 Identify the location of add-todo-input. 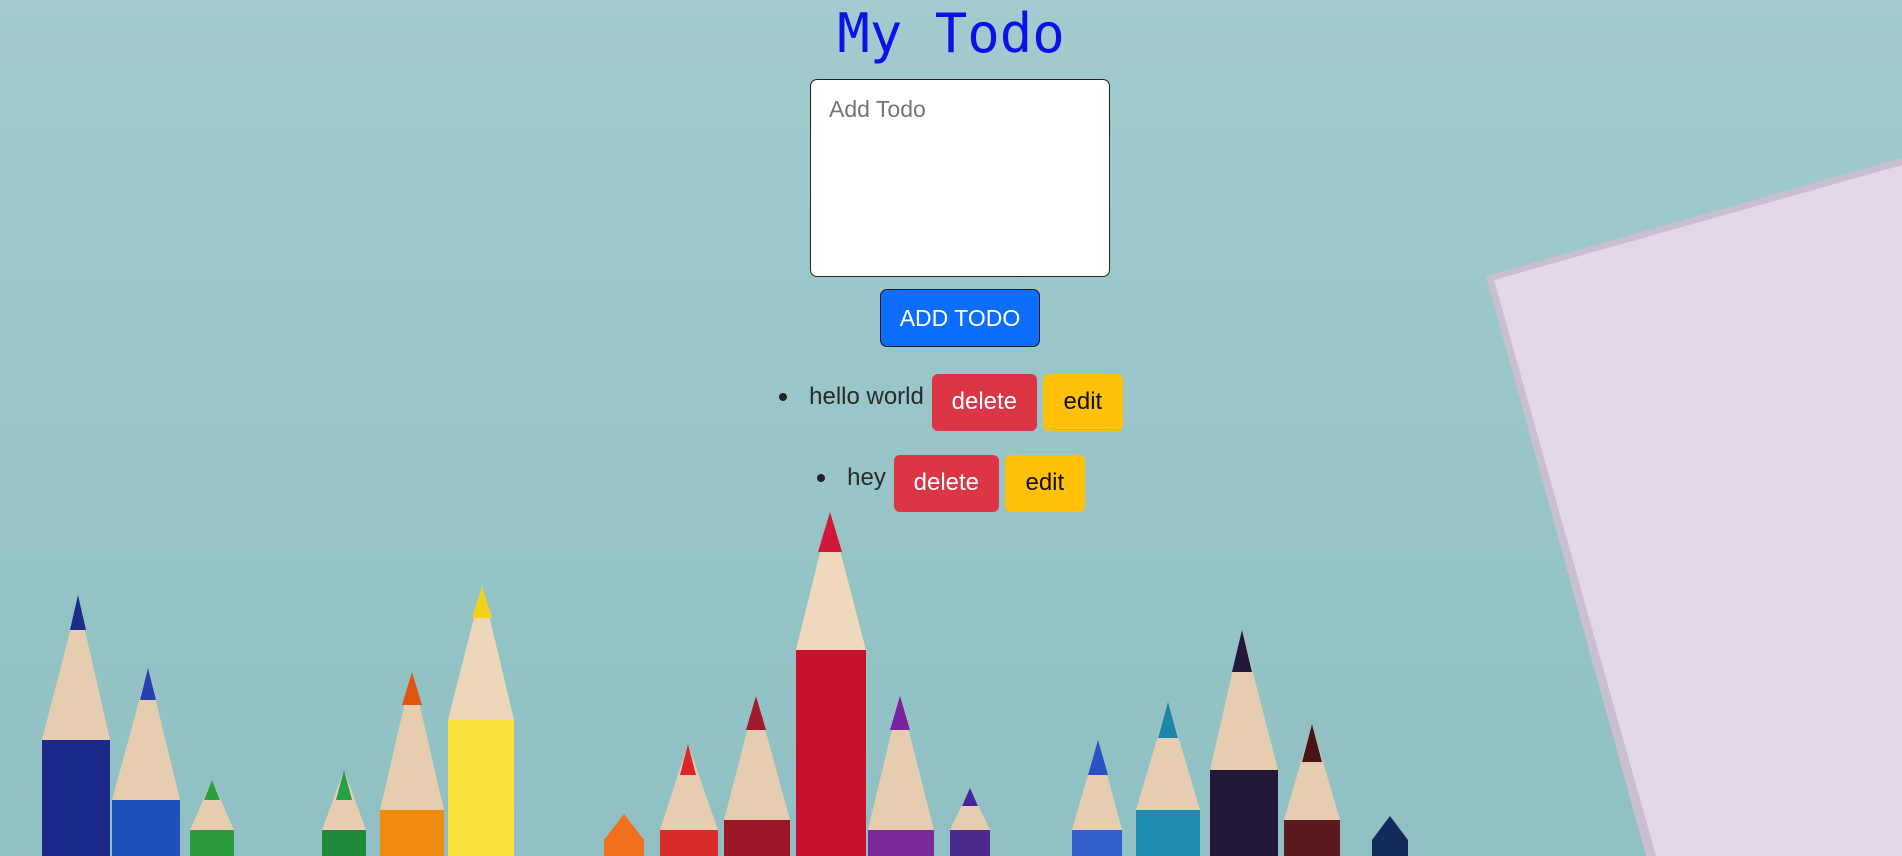
(960, 178).